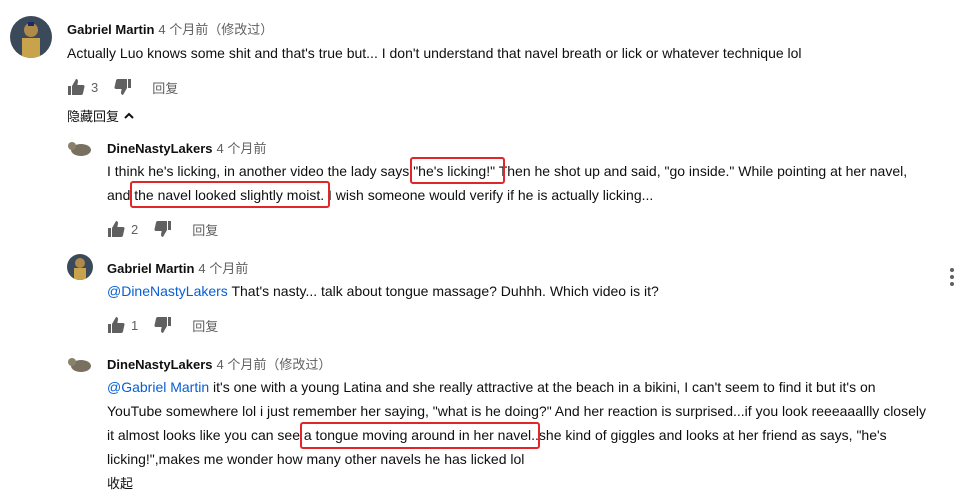 The width and height of the screenshot is (967, 502). Describe the element at coordinates (205, 435) in the screenshot. I see `text-run: it almost looks like you can see` at that location.